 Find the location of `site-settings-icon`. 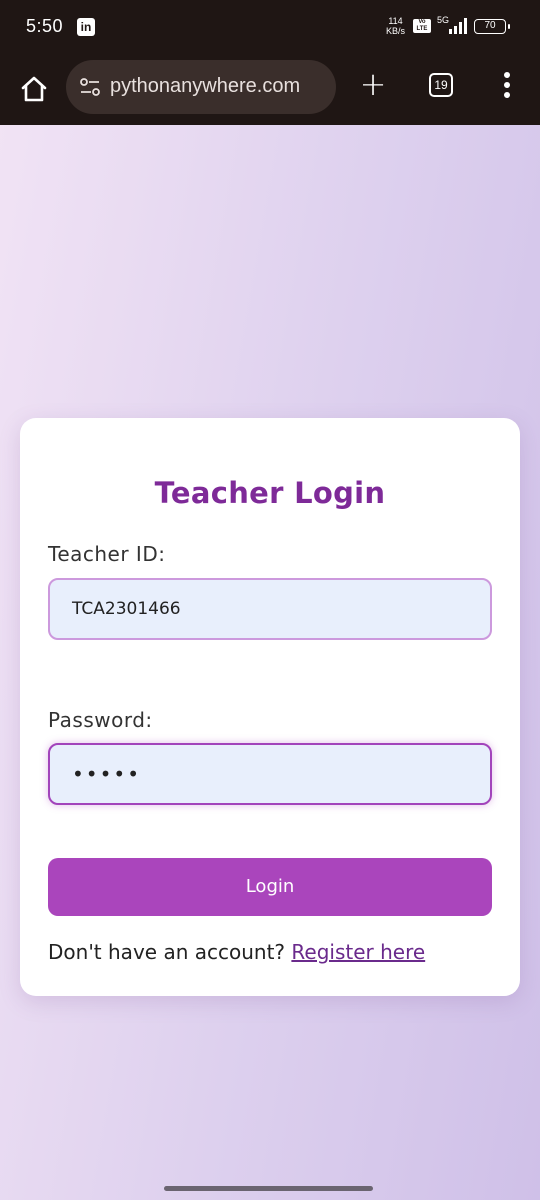

site-settings-icon is located at coordinates (90, 87).